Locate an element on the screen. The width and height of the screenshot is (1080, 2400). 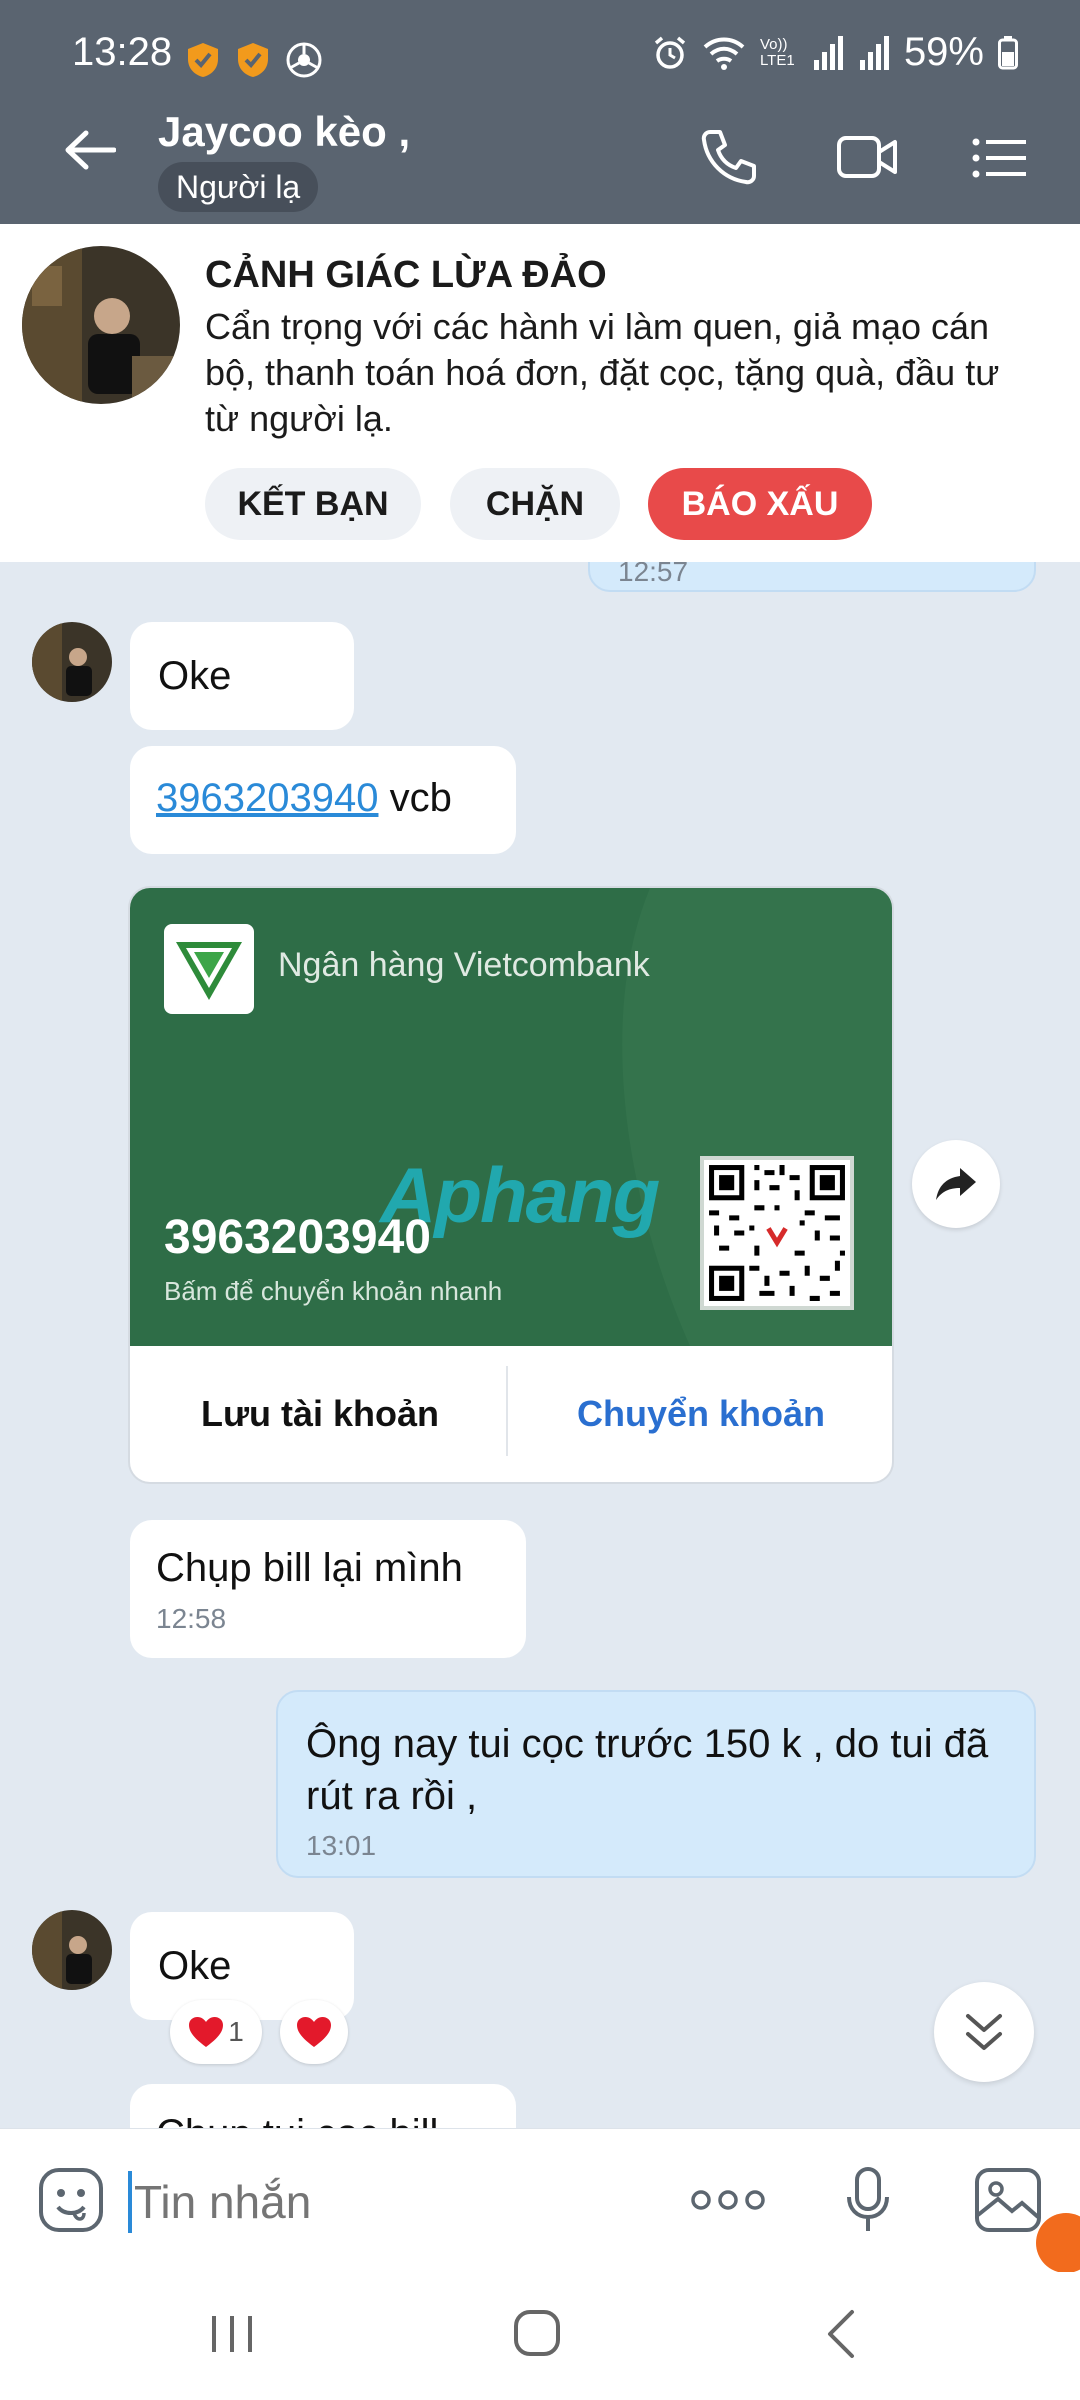
message-bubble: Chụp tui cọc bill is located at coordinates (323, 2106).